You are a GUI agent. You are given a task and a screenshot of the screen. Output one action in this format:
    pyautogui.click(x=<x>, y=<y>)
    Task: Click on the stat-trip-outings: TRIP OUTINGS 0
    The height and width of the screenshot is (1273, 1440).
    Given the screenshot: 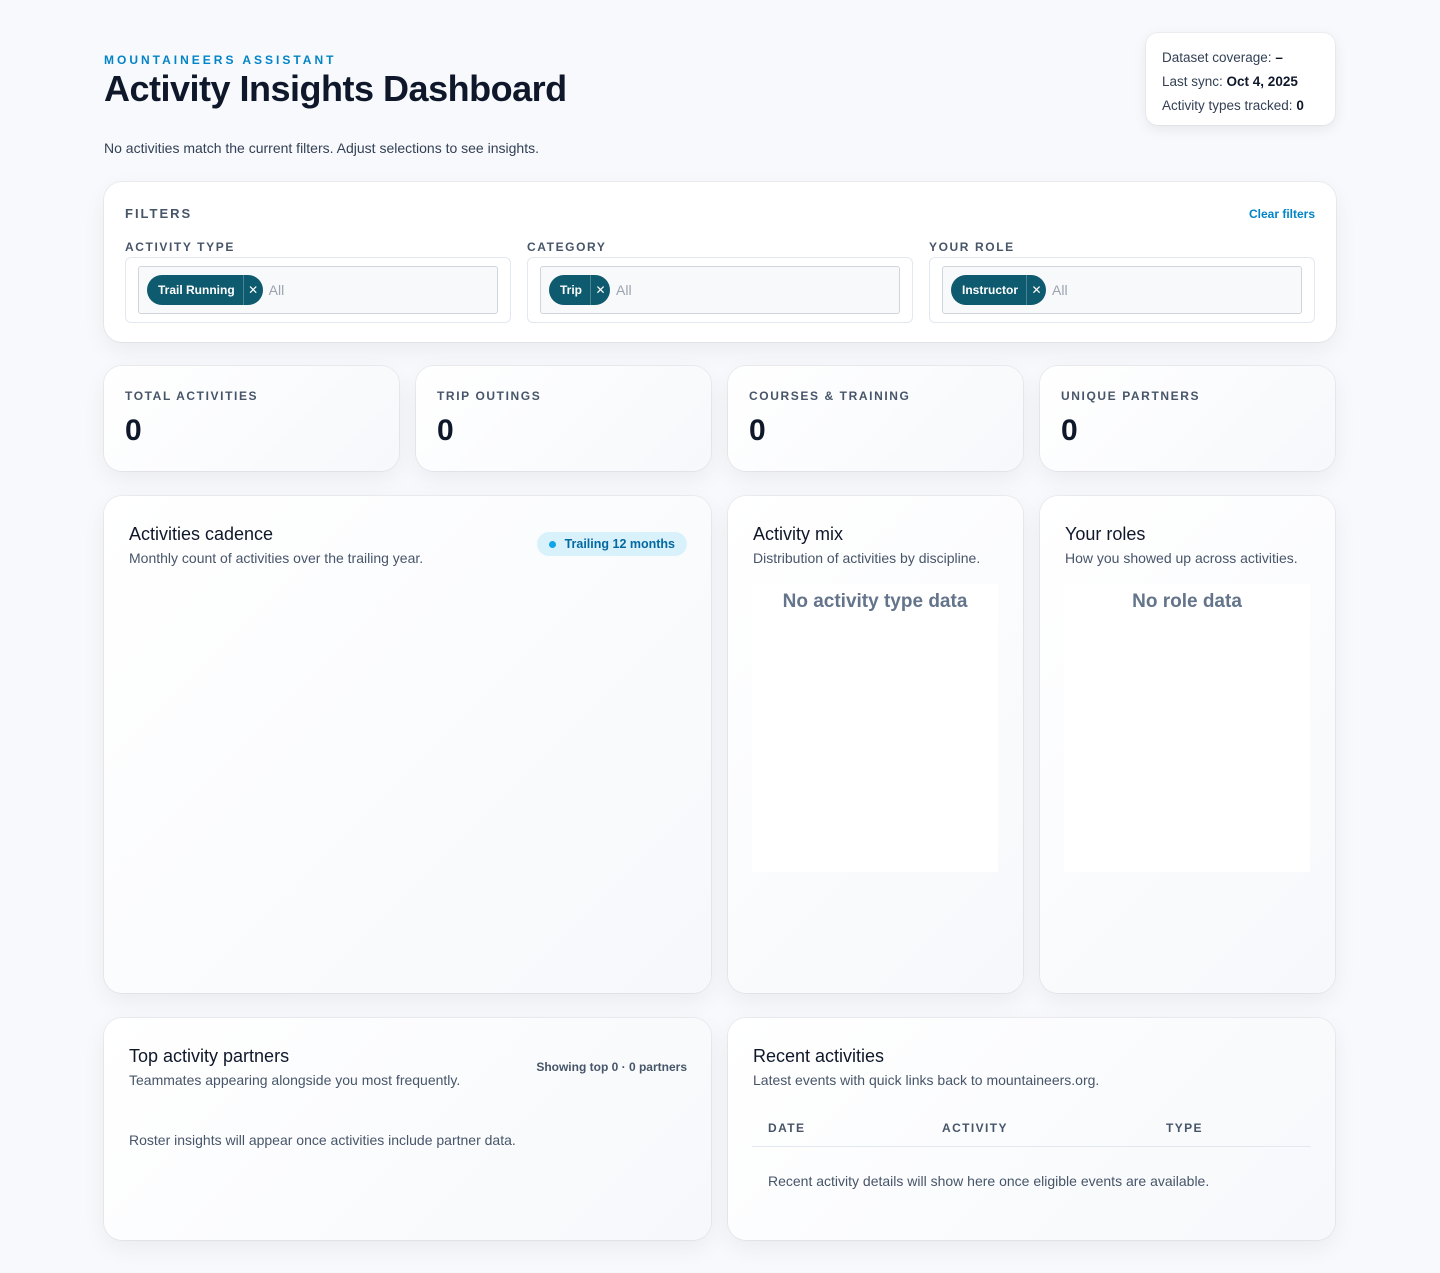 What is the action you would take?
    pyautogui.click(x=563, y=418)
    